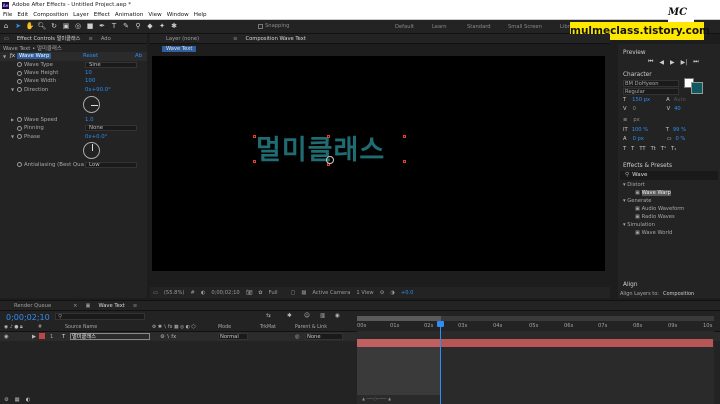  I want to click on wave-height-value: 10, so click(88, 73).